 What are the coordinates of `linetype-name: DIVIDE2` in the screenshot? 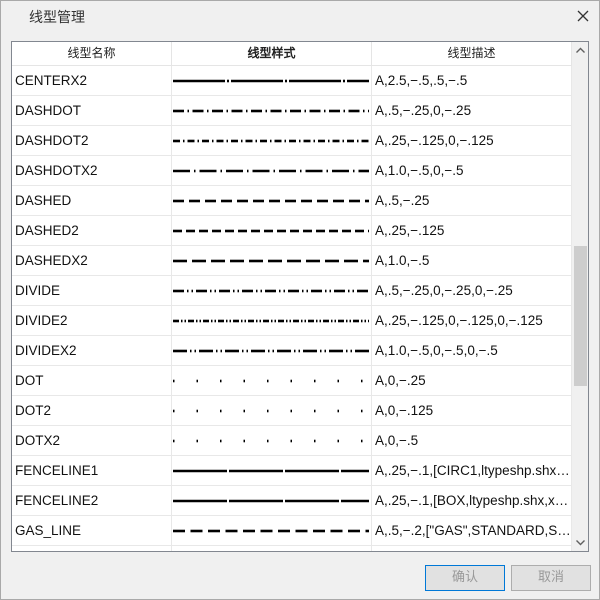 It's located at (92, 321).